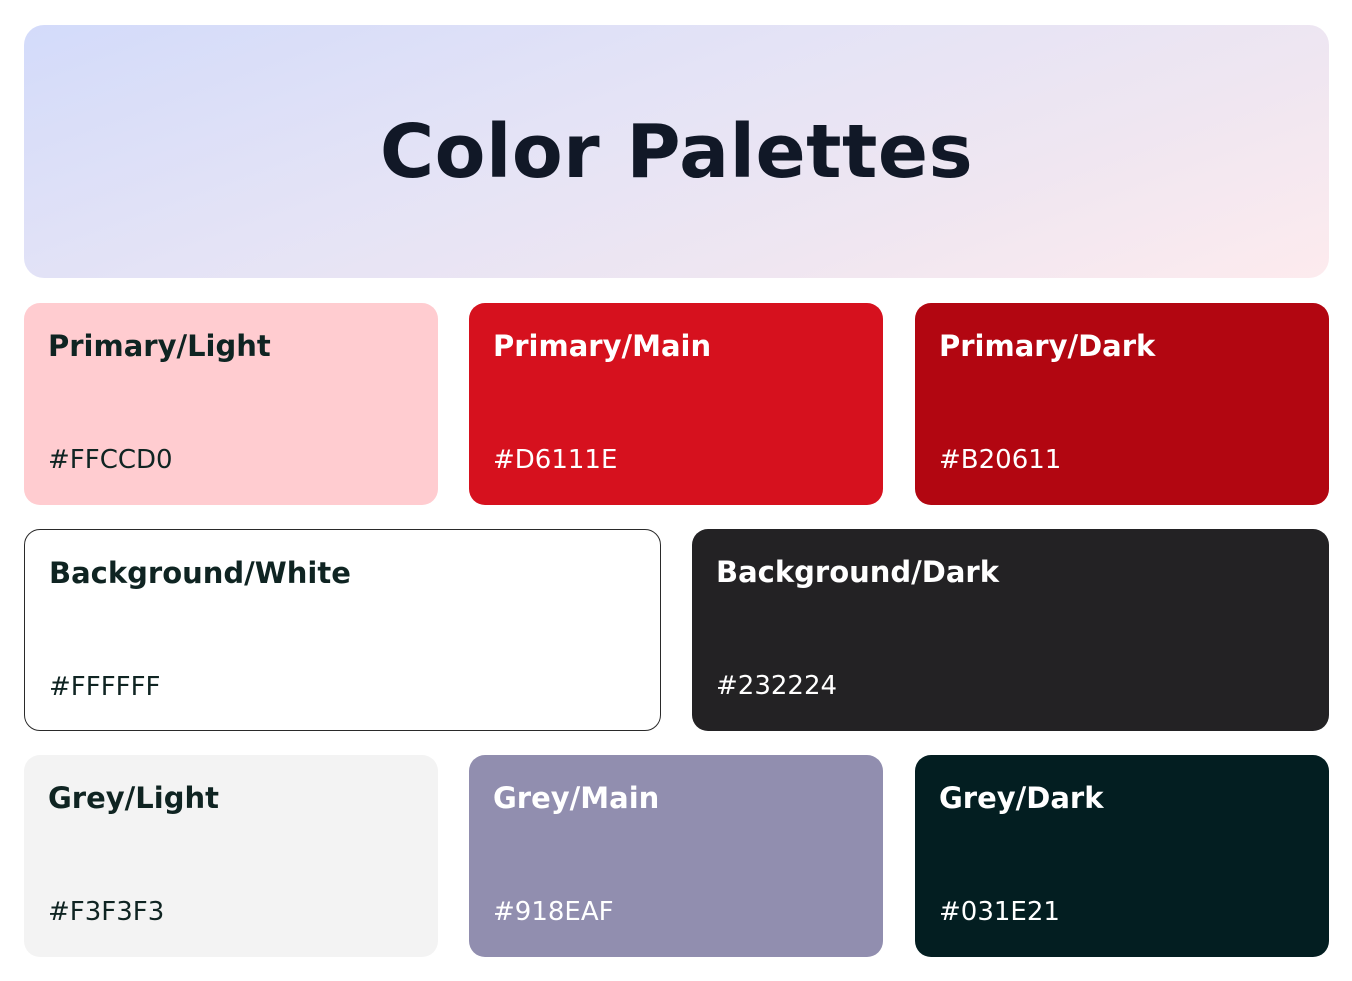 Image resolution: width=1352 pixels, height=981 pixels. Describe the element at coordinates (200, 573) in the screenshot. I see `swatch-name: Background/White` at that location.